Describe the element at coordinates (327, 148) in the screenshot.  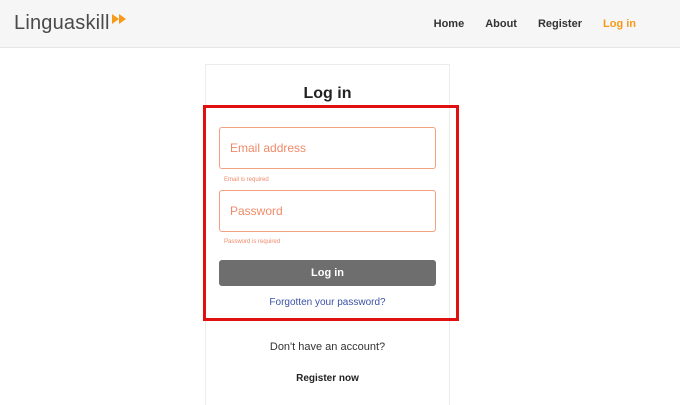
I see `email-field` at that location.